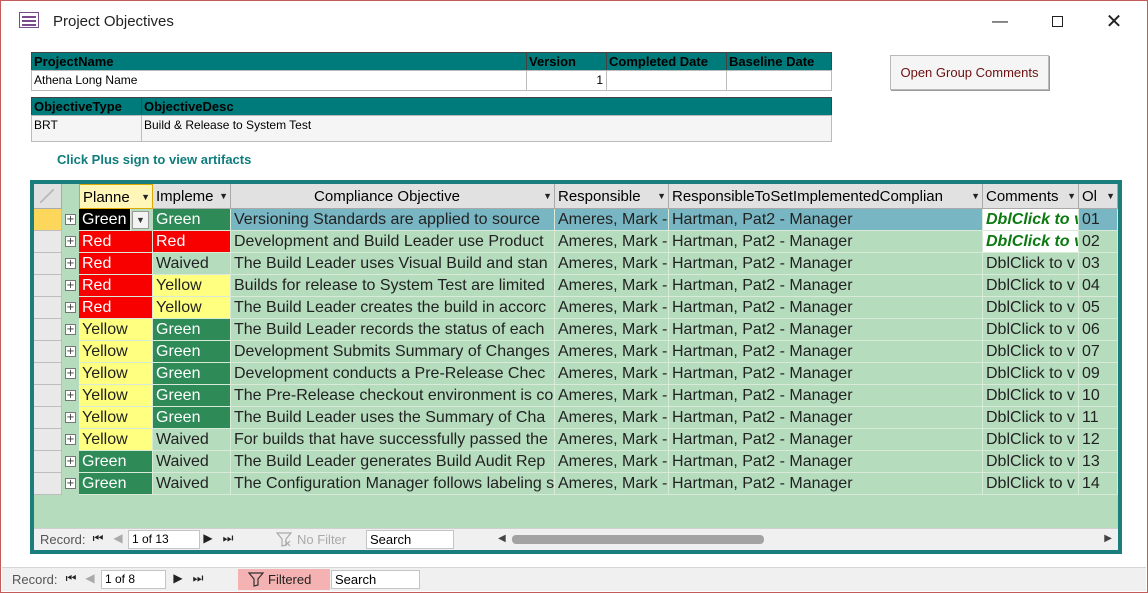  Describe the element at coordinates (969, 72) in the screenshot. I see `open-group-comments-button: Open Group Comments` at that location.